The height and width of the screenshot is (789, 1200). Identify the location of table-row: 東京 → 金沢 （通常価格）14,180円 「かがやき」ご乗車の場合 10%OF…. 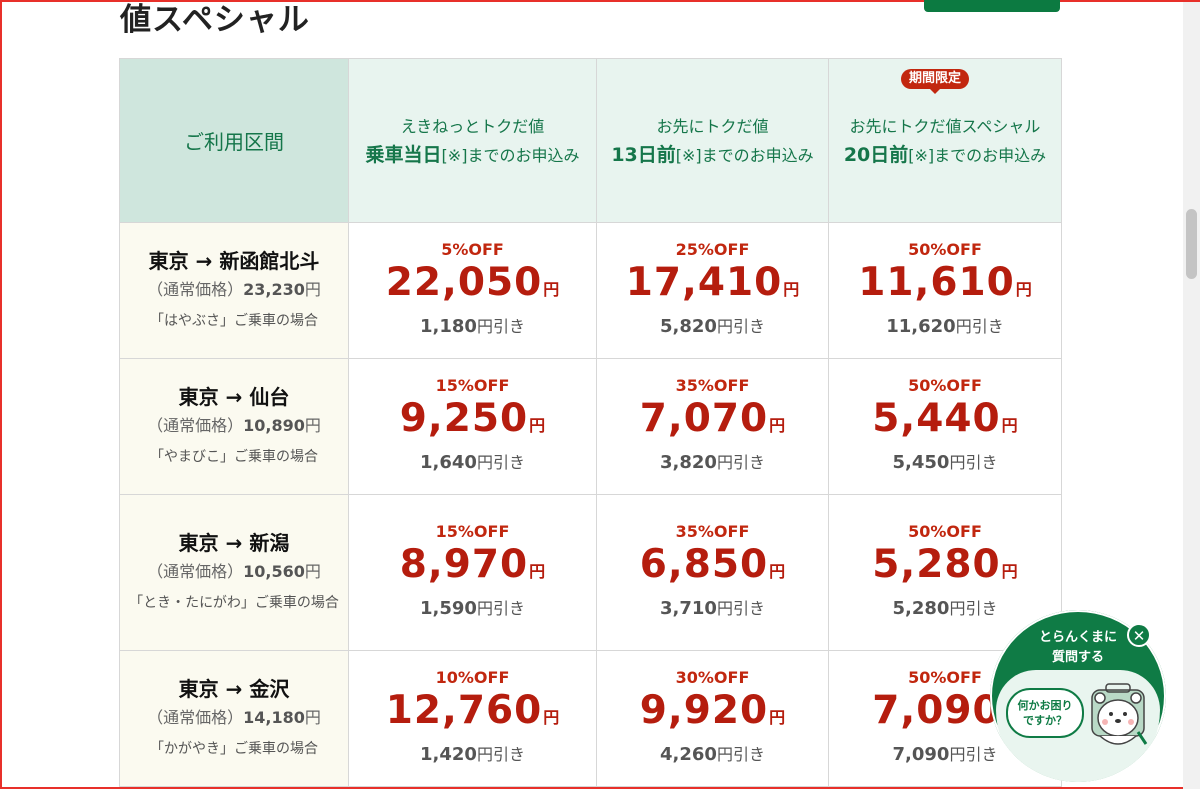
(590, 718).